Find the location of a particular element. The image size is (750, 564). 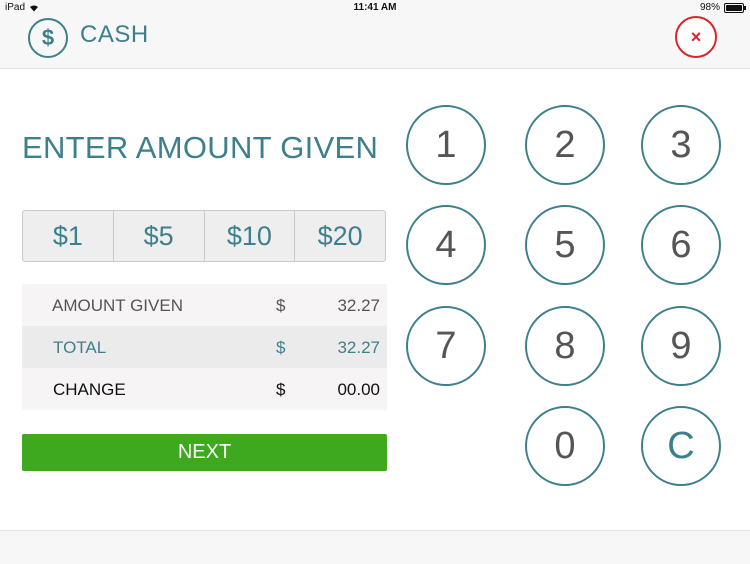

keypad-7-button: 7 is located at coordinates (446, 346).